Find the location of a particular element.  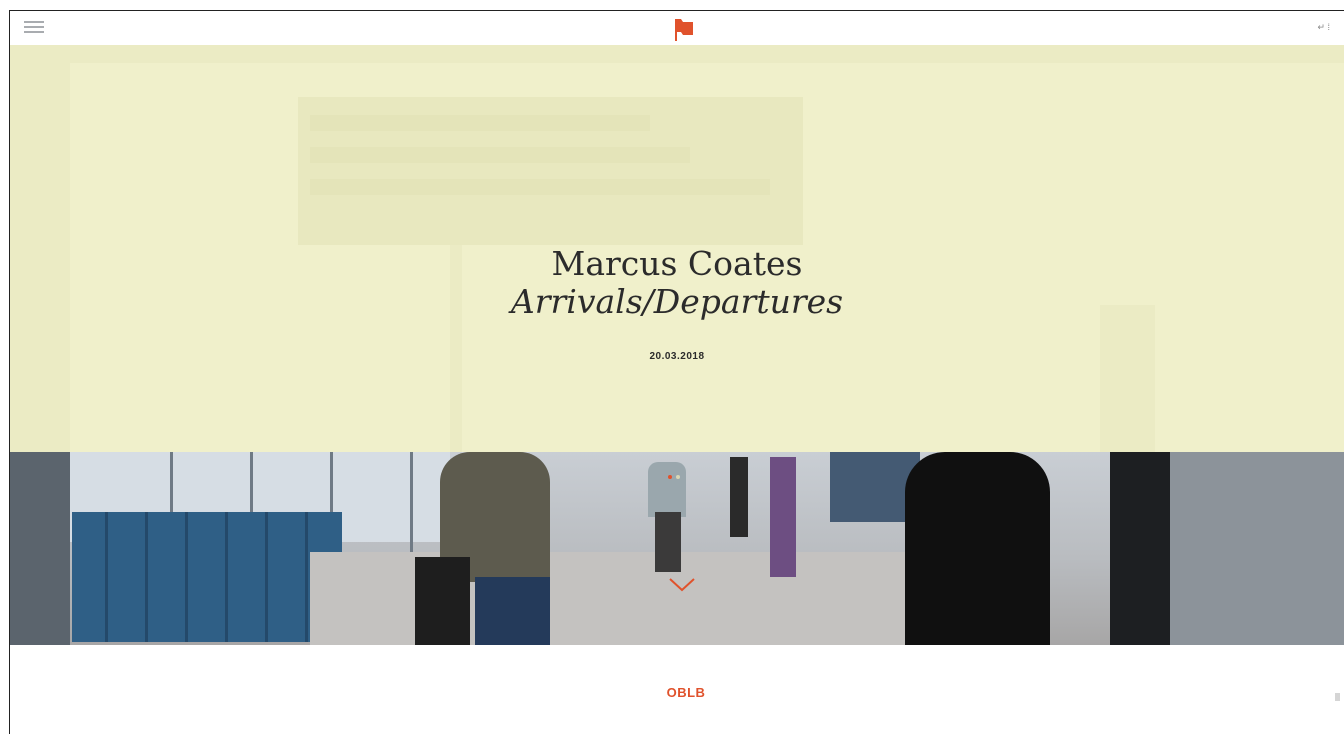

top-bar: ↵ ⁞ is located at coordinates (677, 28).